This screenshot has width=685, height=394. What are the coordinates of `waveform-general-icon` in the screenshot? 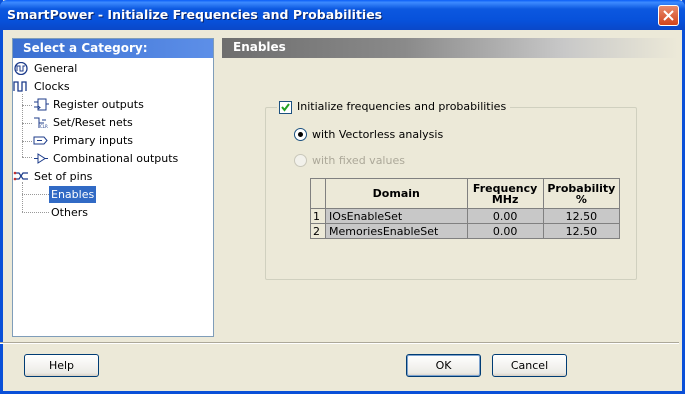 It's located at (21, 68).